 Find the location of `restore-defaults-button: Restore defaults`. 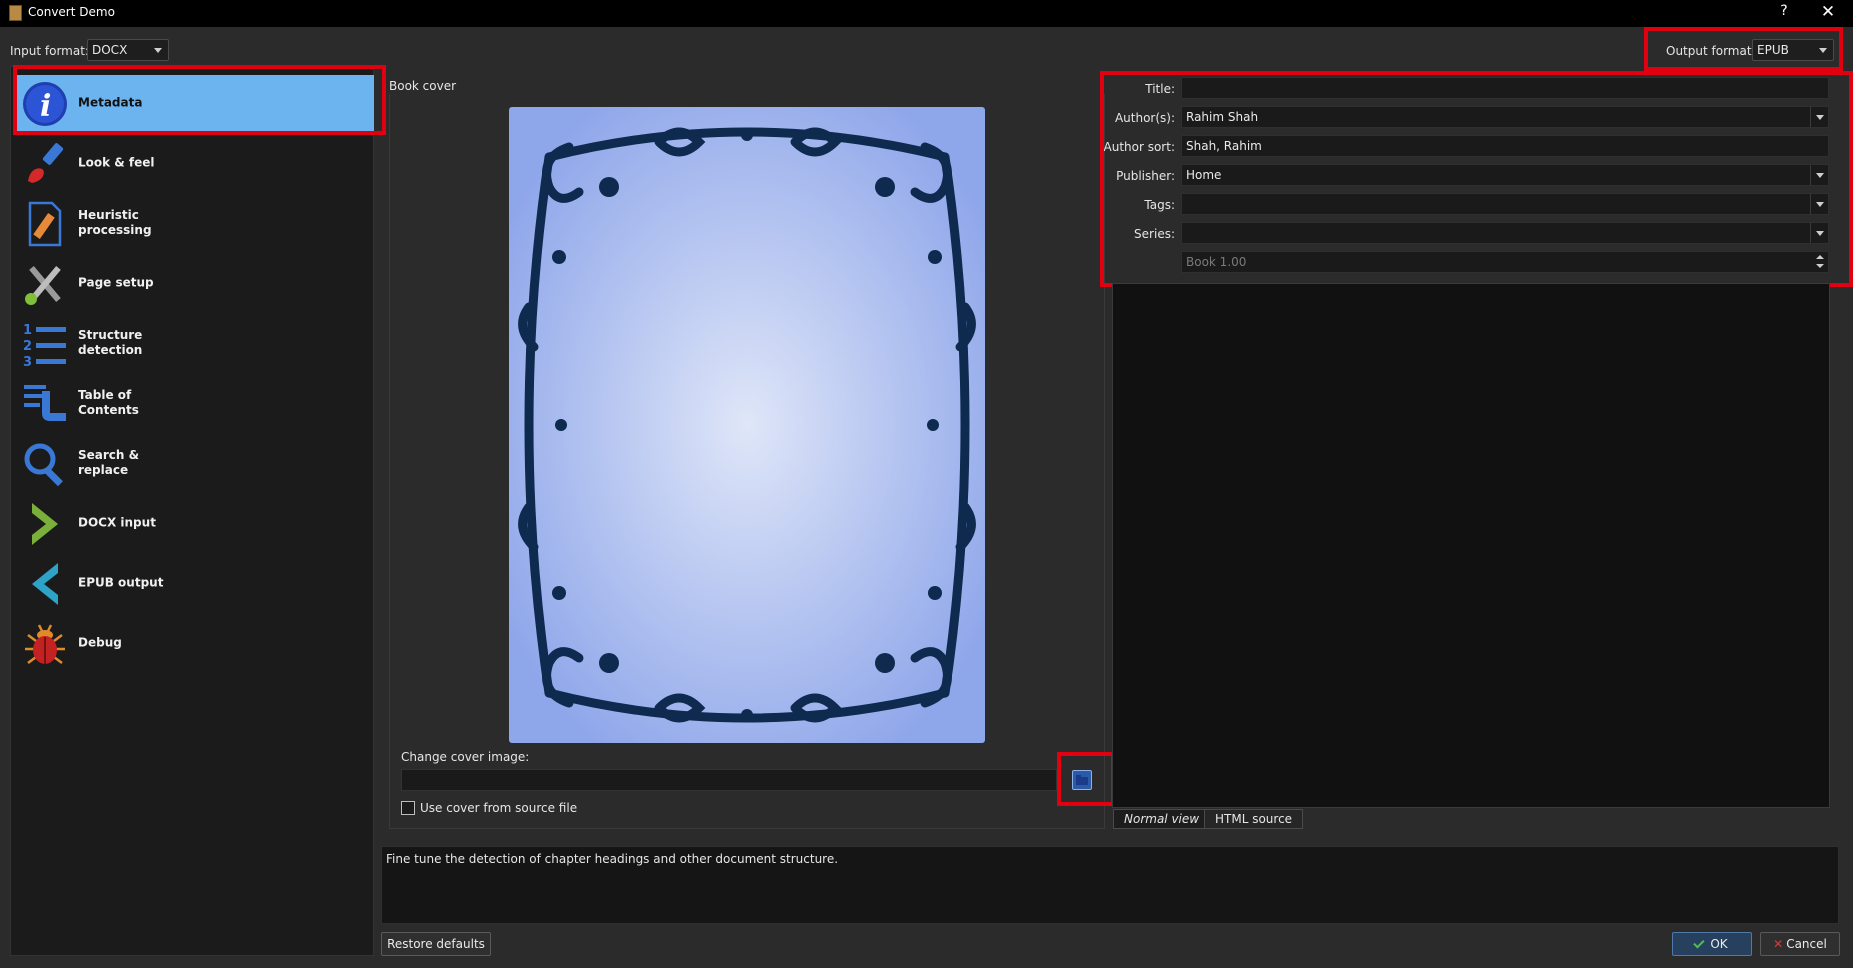

restore-defaults-button: Restore defaults is located at coordinates (436, 944).